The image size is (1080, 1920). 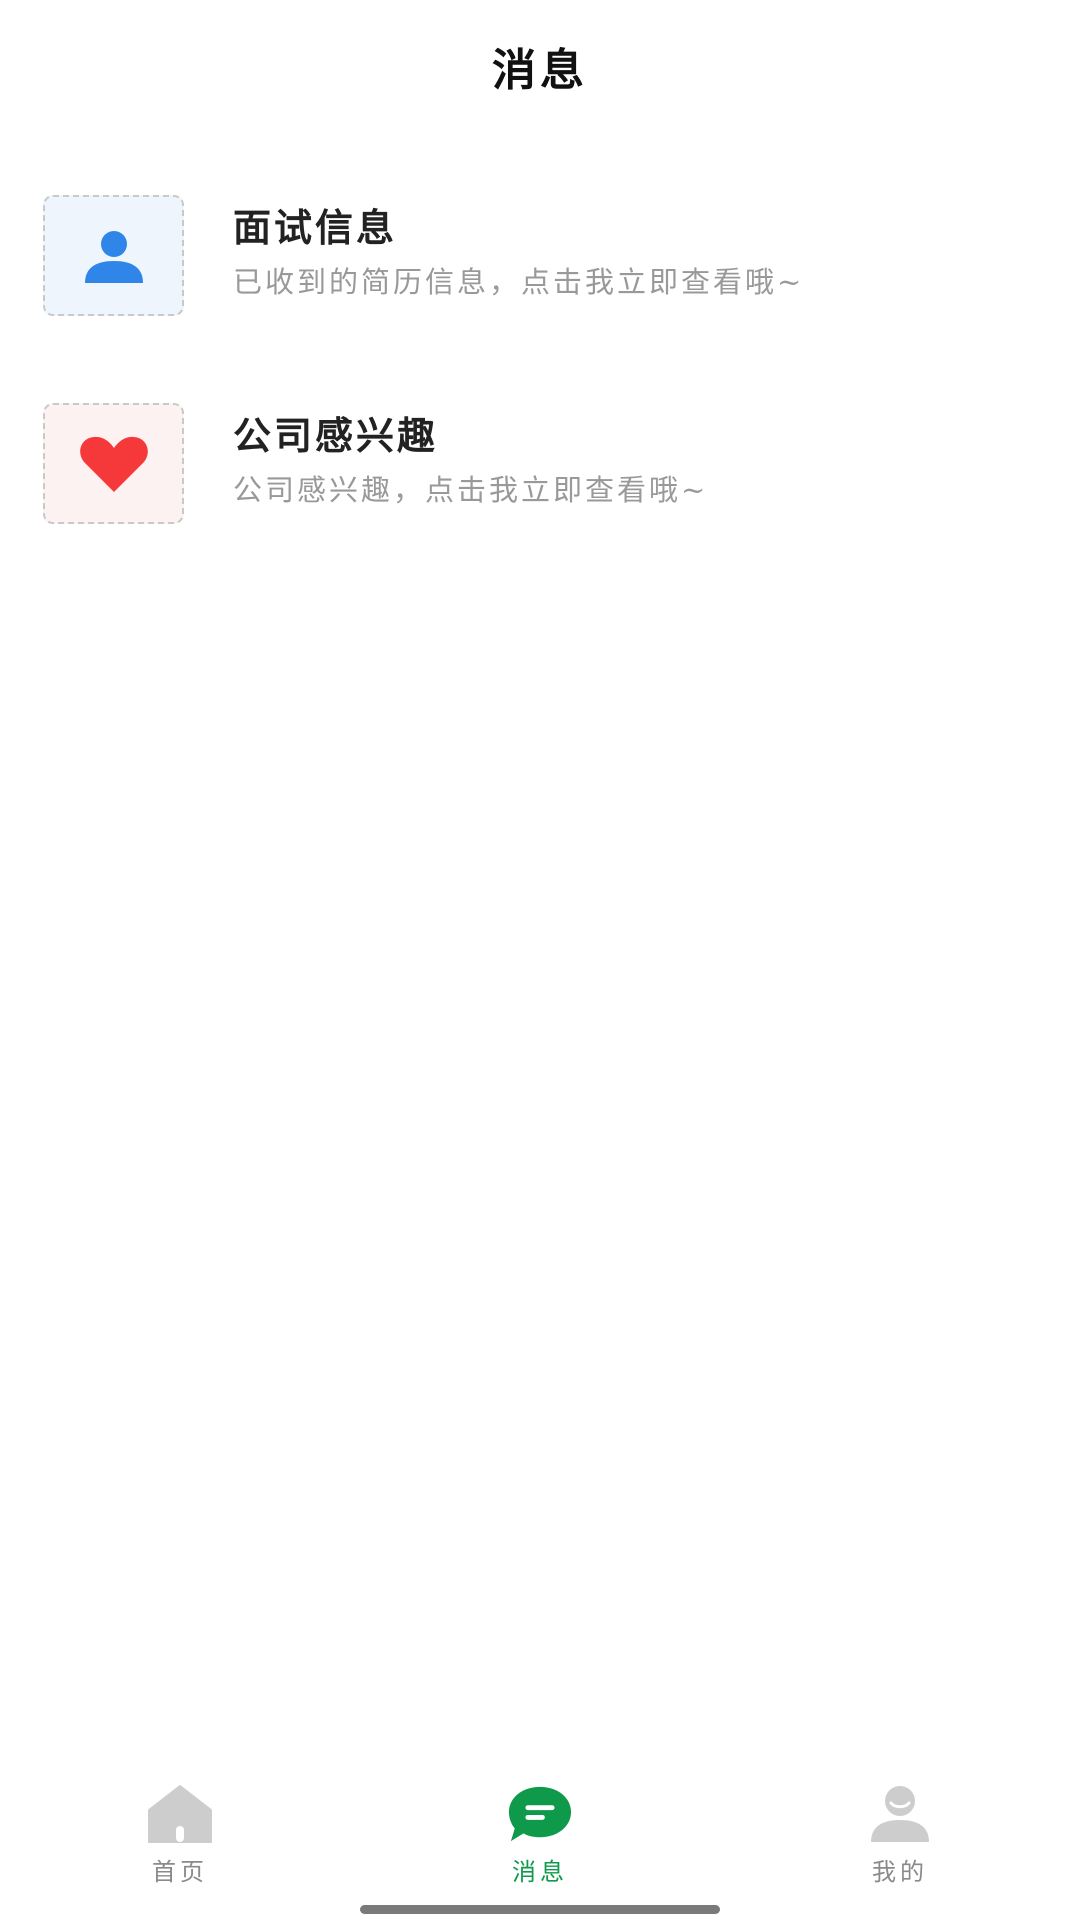 I want to click on header: 消息, so click(x=540, y=66).